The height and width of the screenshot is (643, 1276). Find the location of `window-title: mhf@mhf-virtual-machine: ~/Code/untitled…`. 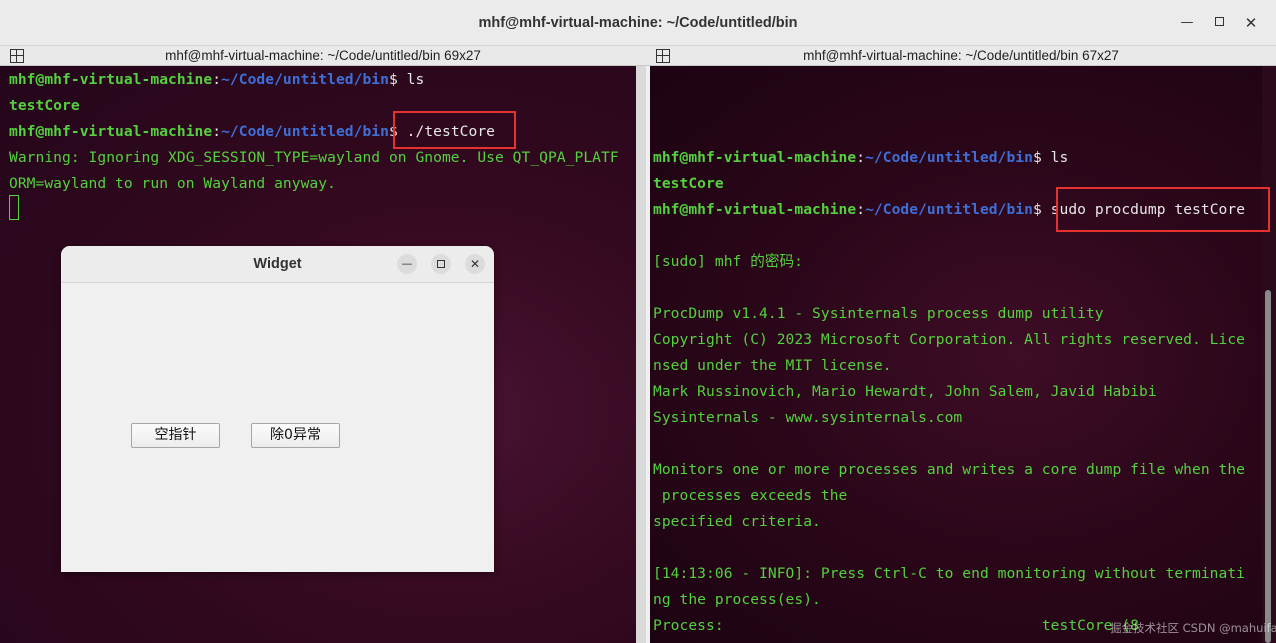

window-title: mhf@mhf-virtual-machine: ~/Code/untitled… is located at coordinates (638, 23).